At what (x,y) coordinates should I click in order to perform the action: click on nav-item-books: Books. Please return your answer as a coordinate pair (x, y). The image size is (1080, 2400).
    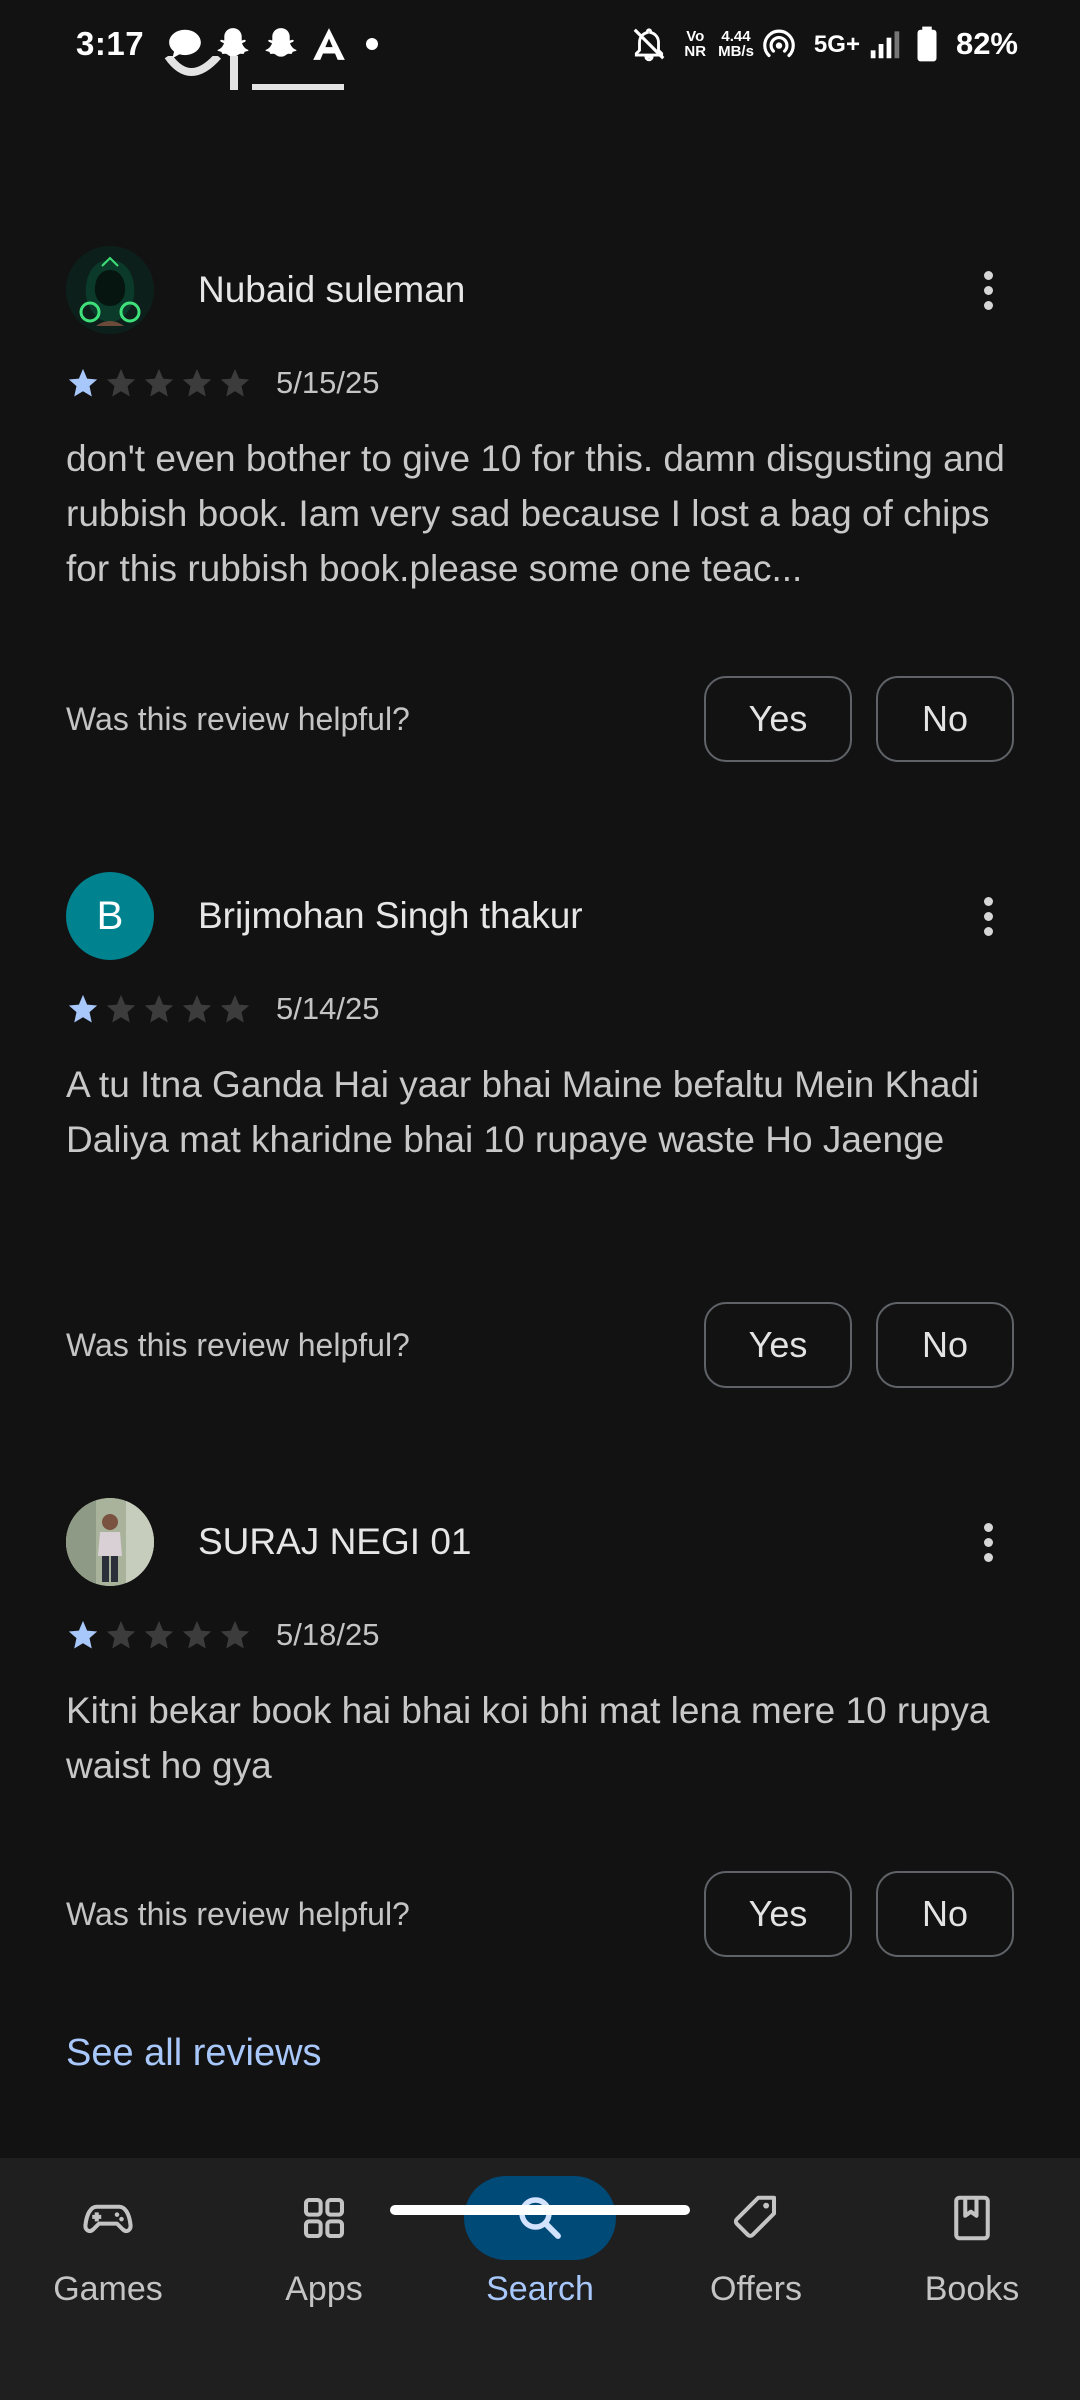
    Looking at the image, I should click on (972, 2251).